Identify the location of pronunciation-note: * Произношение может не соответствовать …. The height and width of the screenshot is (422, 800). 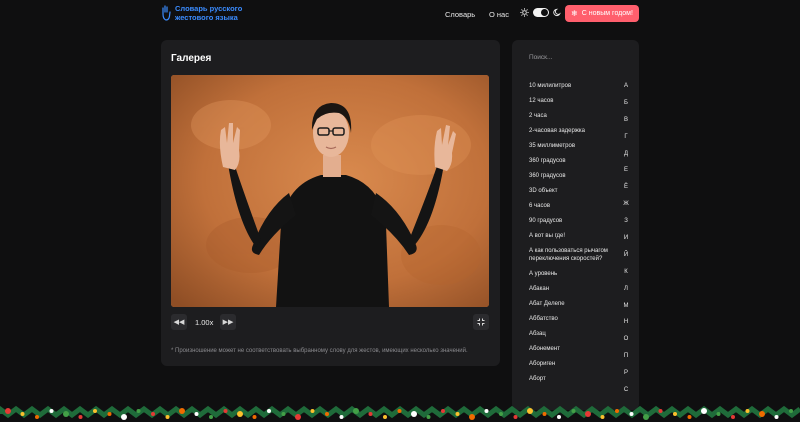
(319, 351).